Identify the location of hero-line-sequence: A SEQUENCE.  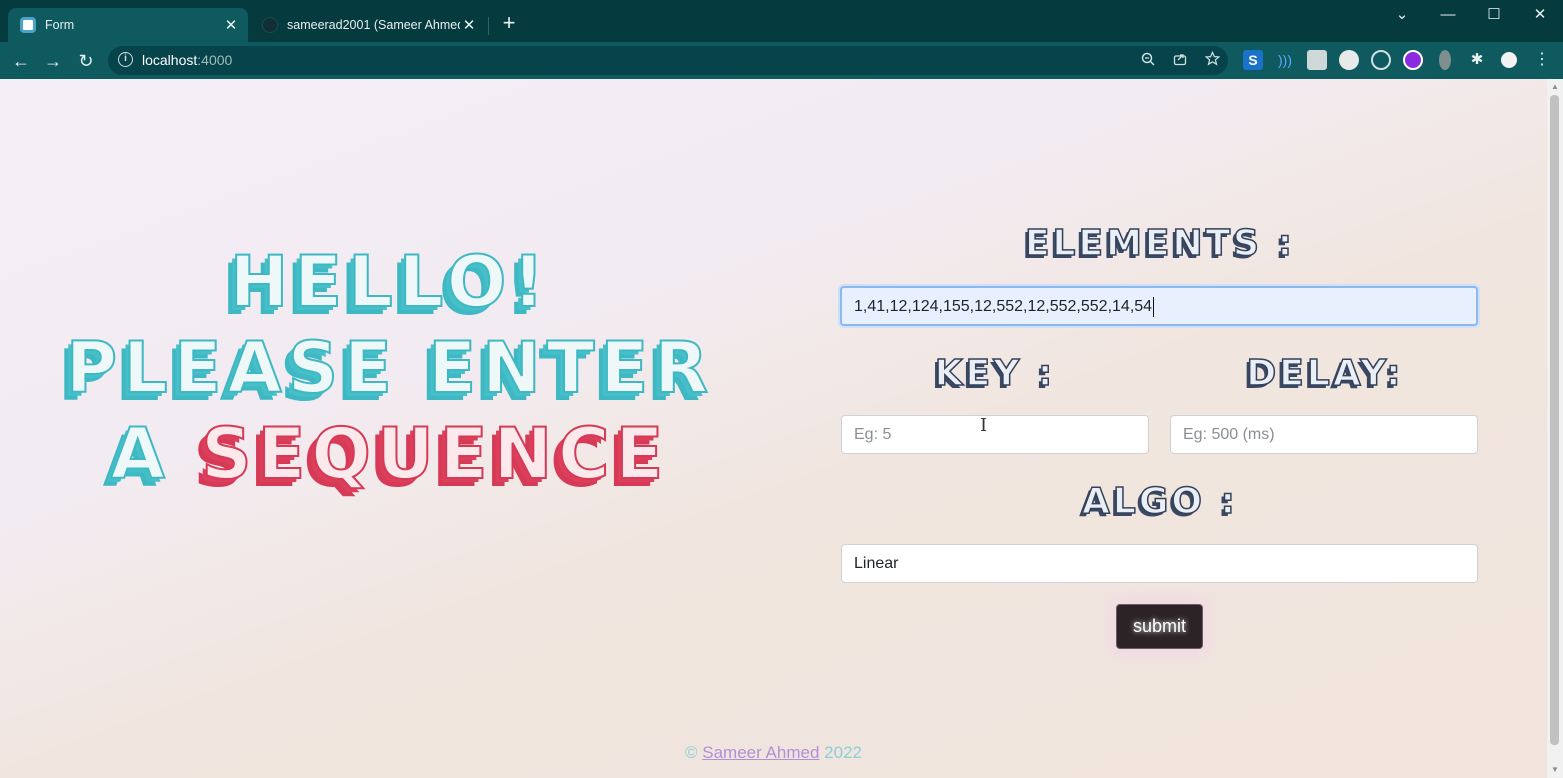
(390, 454).